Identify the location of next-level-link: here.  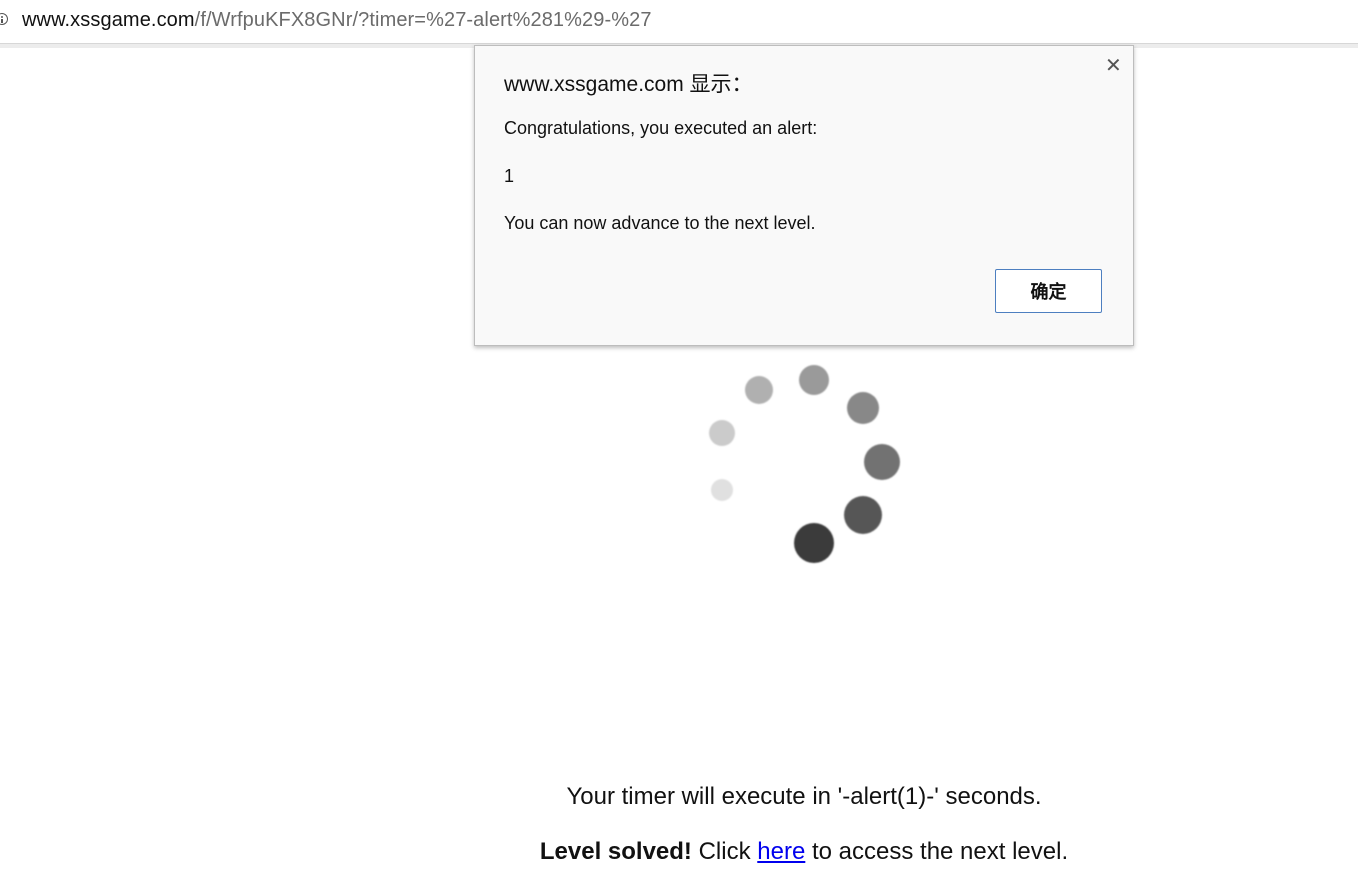
(781, 851).